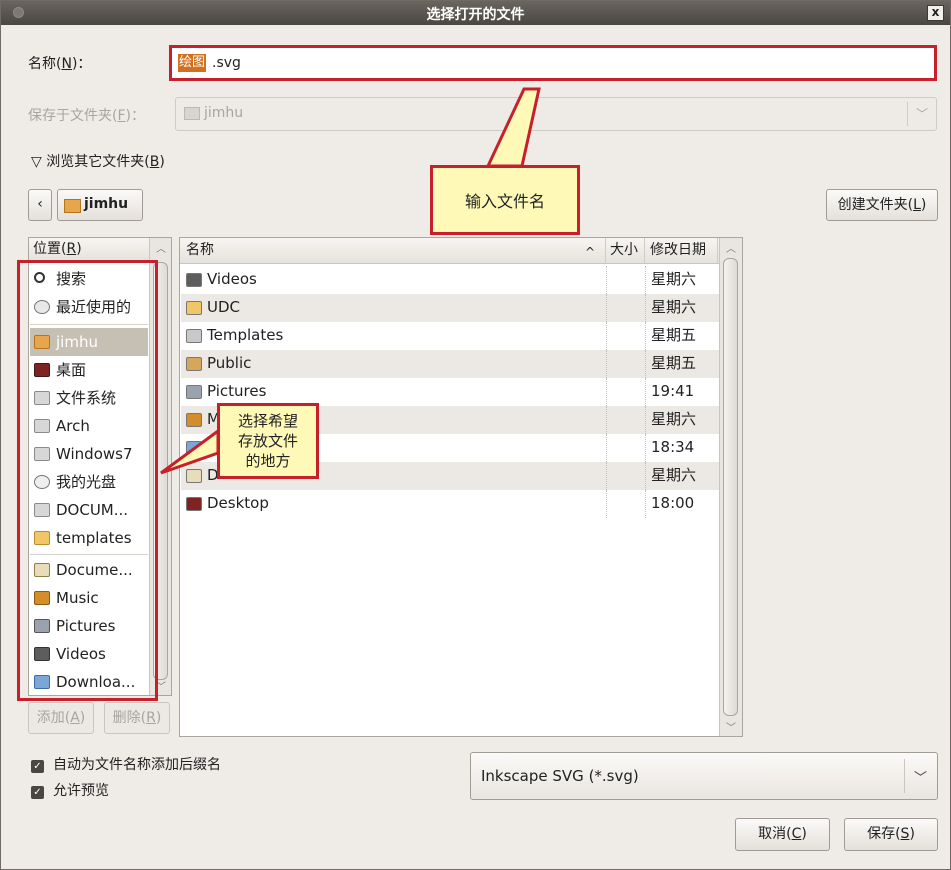 The height and width of the screenshot is (870, 951). I want to click on public-folder-icon, so click(194, 364).